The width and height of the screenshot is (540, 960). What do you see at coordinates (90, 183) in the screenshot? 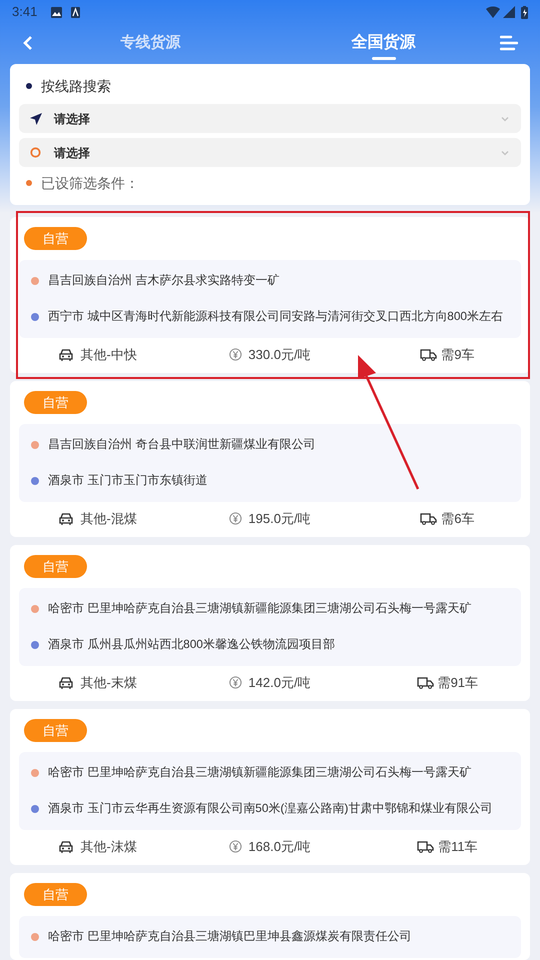
I see `filters-label: 已设筛选条件：` at bounding box center [90, 183].